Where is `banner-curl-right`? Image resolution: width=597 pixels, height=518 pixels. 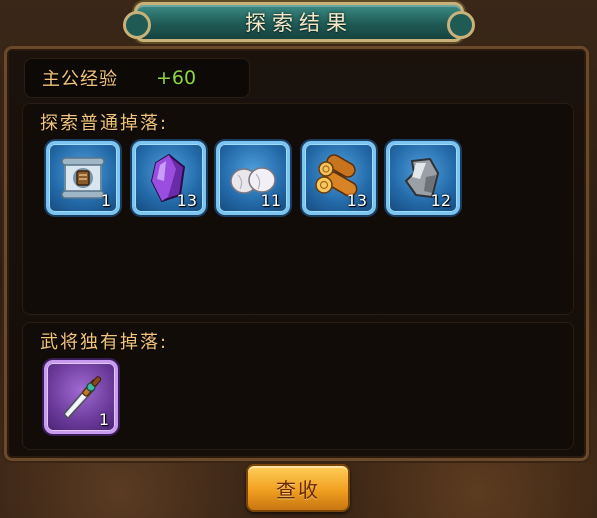 banner-curl-right is located at coordinates (461, 25).